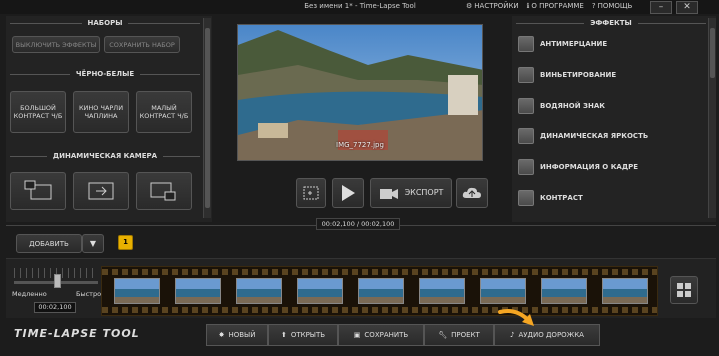  What do you see at coordinates (125, 242) in the screenshot?
I see `track-number-badge: 1` at bounding box center [125, 242].